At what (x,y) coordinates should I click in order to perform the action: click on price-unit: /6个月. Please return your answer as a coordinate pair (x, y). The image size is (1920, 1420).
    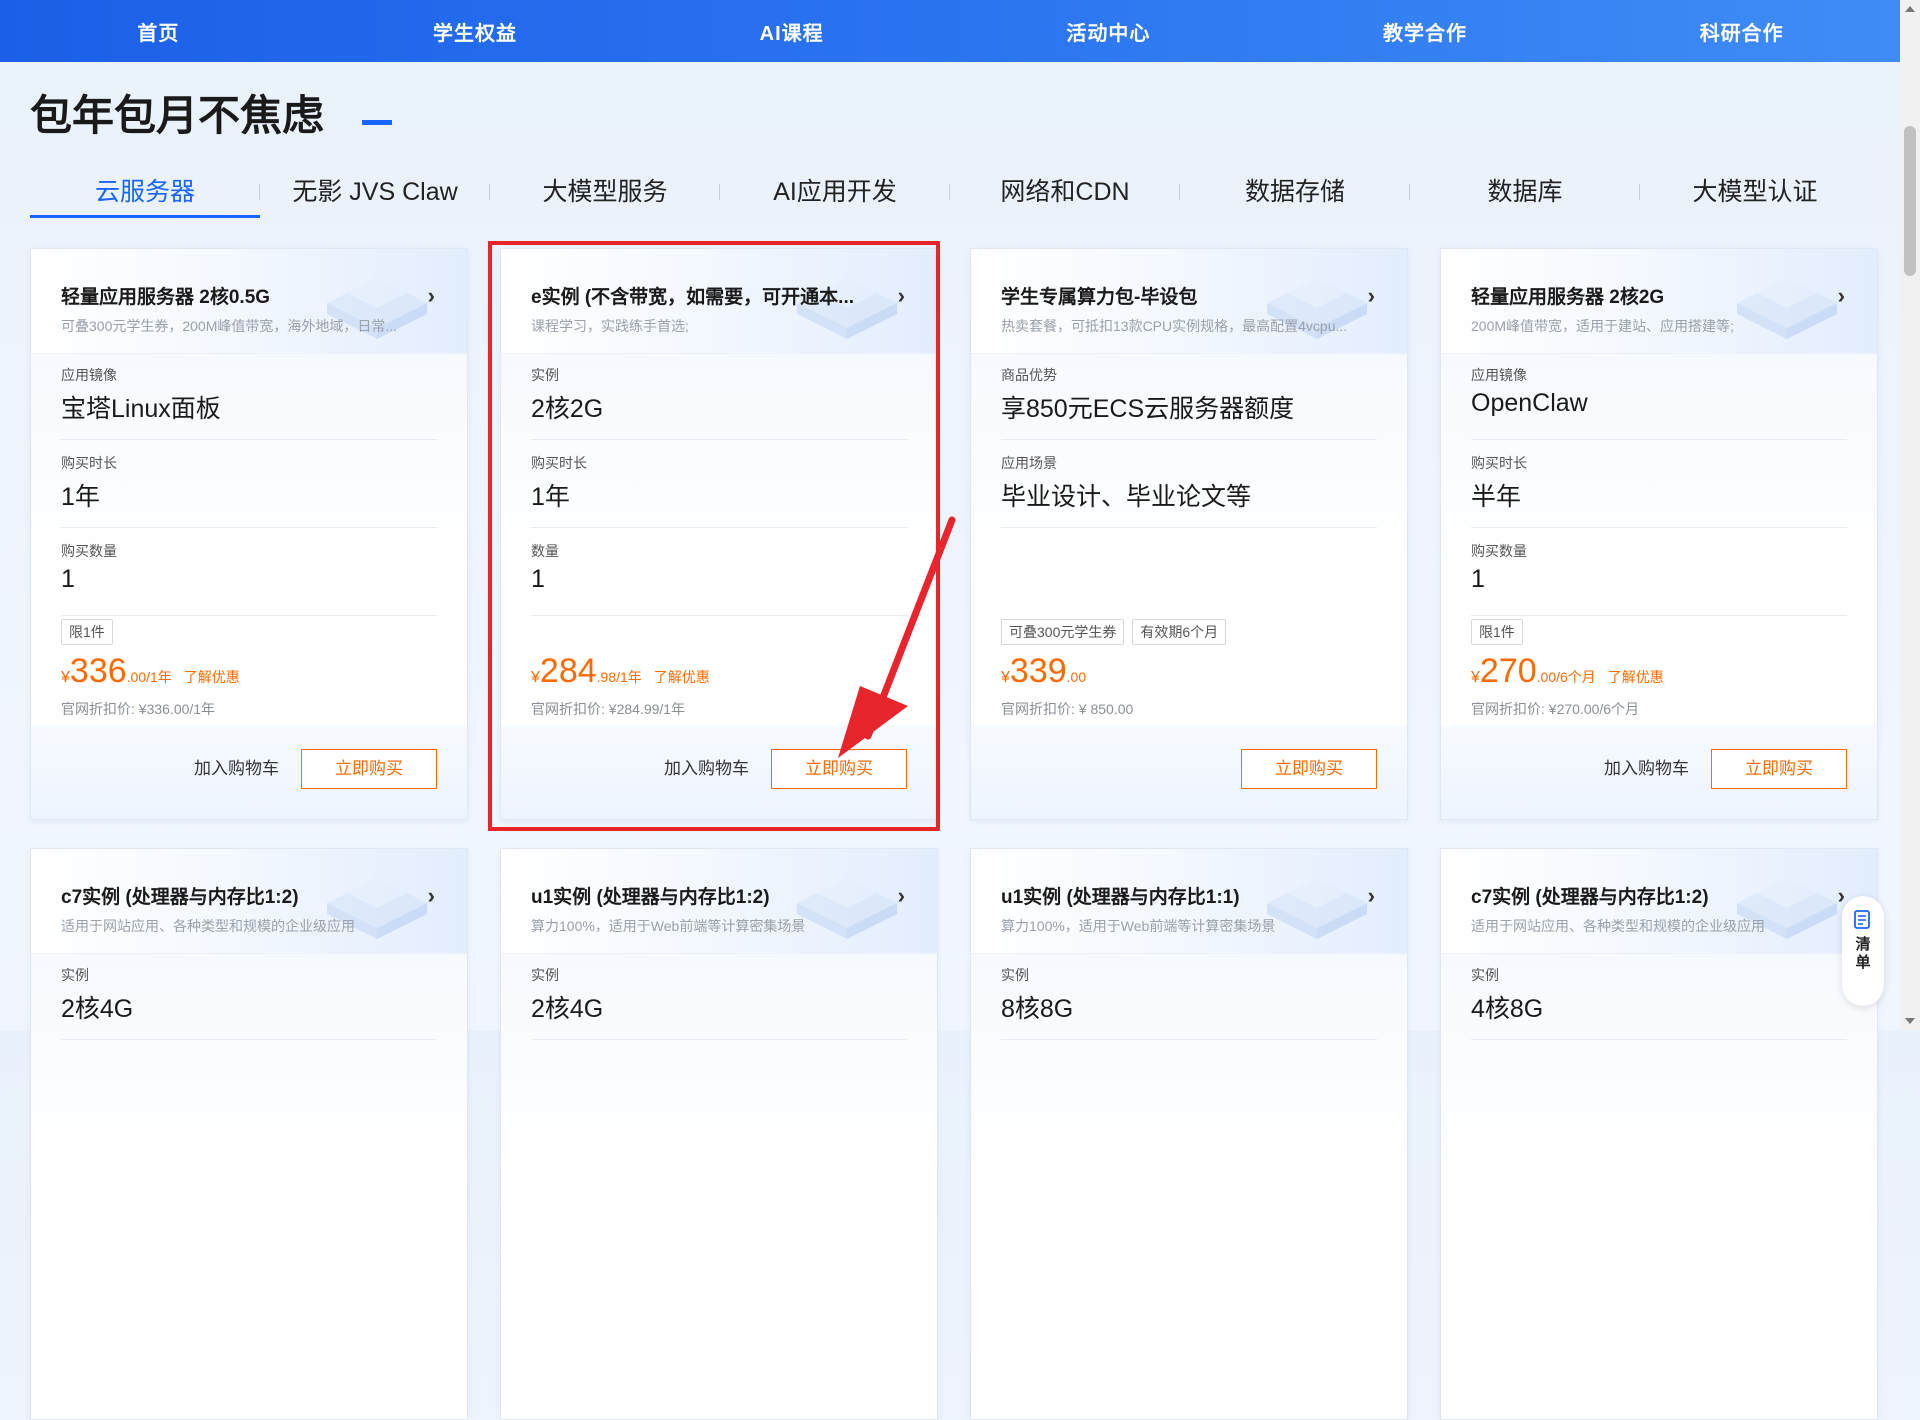
    Looking at the image, I should click on (1576, 677).